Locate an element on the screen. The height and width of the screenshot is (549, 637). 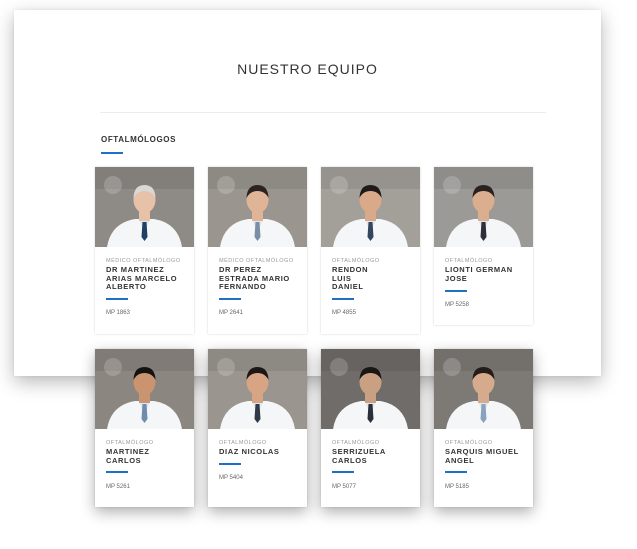
doctor-card: OFTALMÓLOGO RENDON LUIS DANIEL MP 4855 is located at coordinates (370, 250).